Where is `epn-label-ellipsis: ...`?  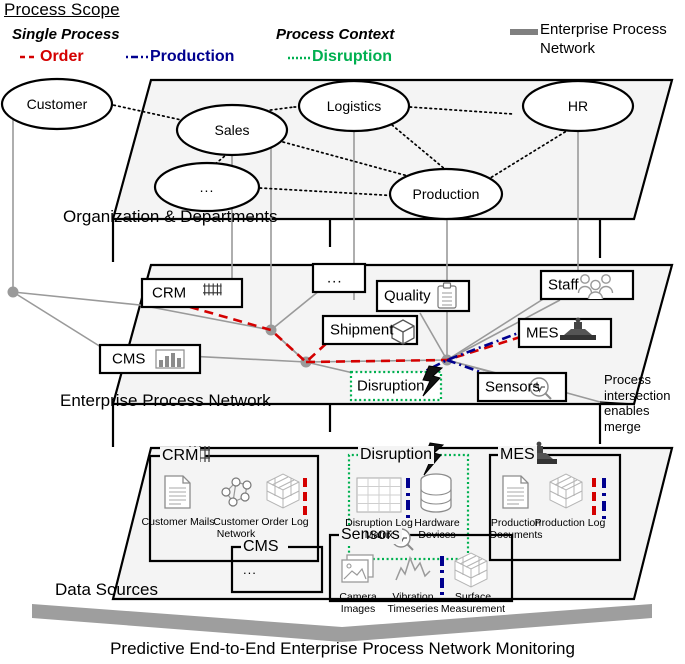 epn-label-ellipsis: ... is located at coordinates (335, 278).